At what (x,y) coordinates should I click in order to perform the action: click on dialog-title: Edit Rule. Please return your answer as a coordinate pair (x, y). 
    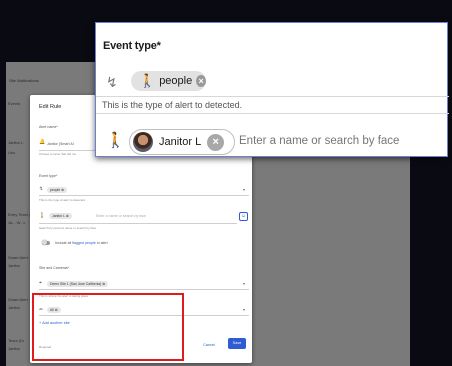
    Looking at the image, I should click on (50, 107).